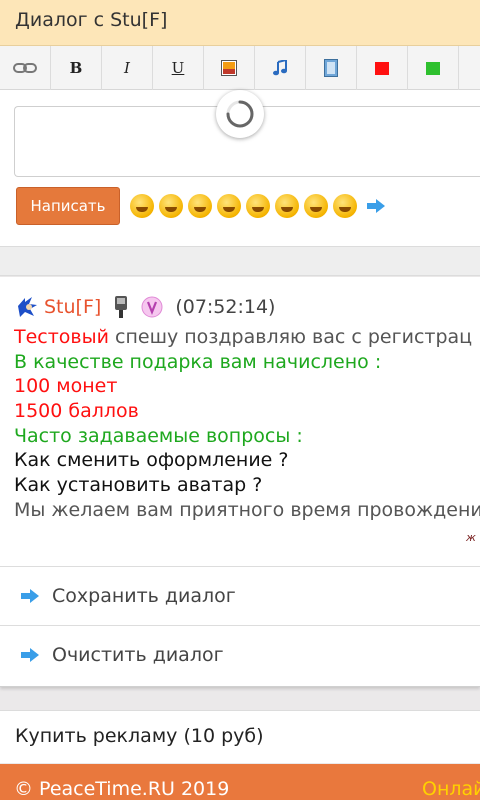  Describe the element at coordinates (61, 337) in the screenshot. I see `message-highlight: Тестовый` at that location.